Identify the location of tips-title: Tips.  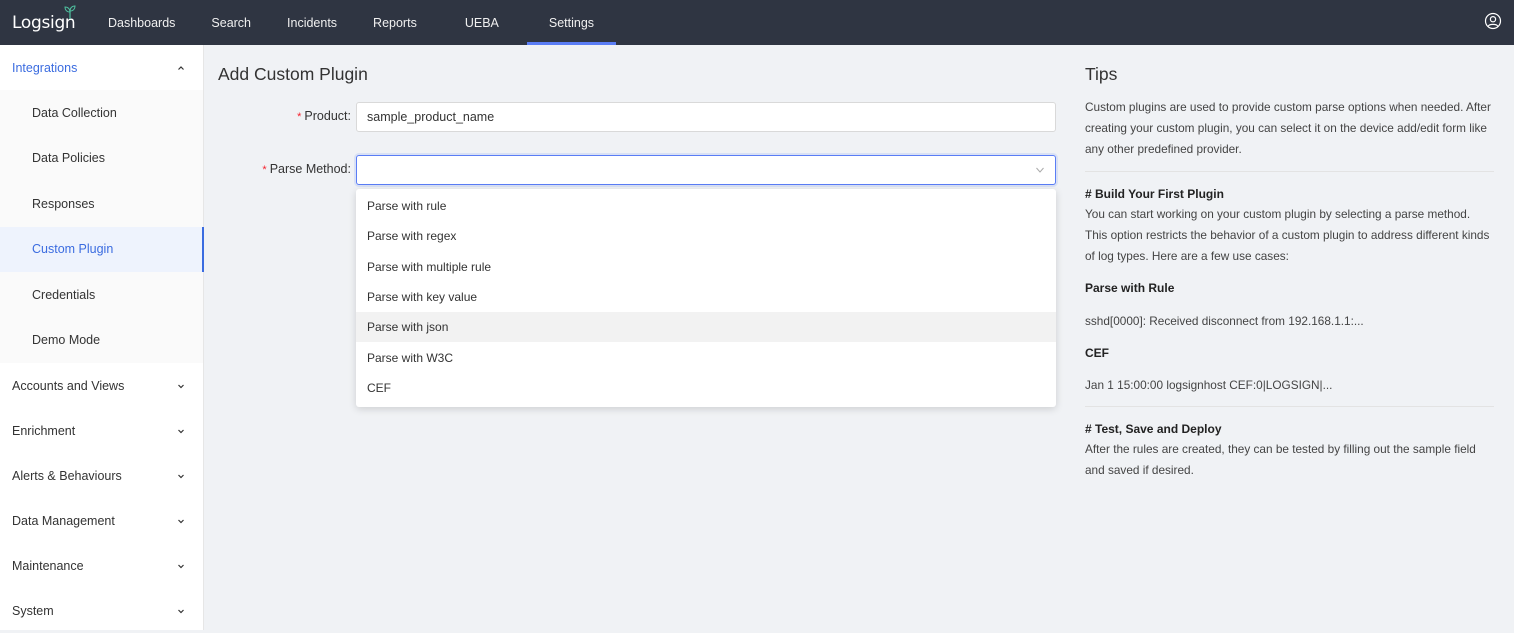
(1101, 74).